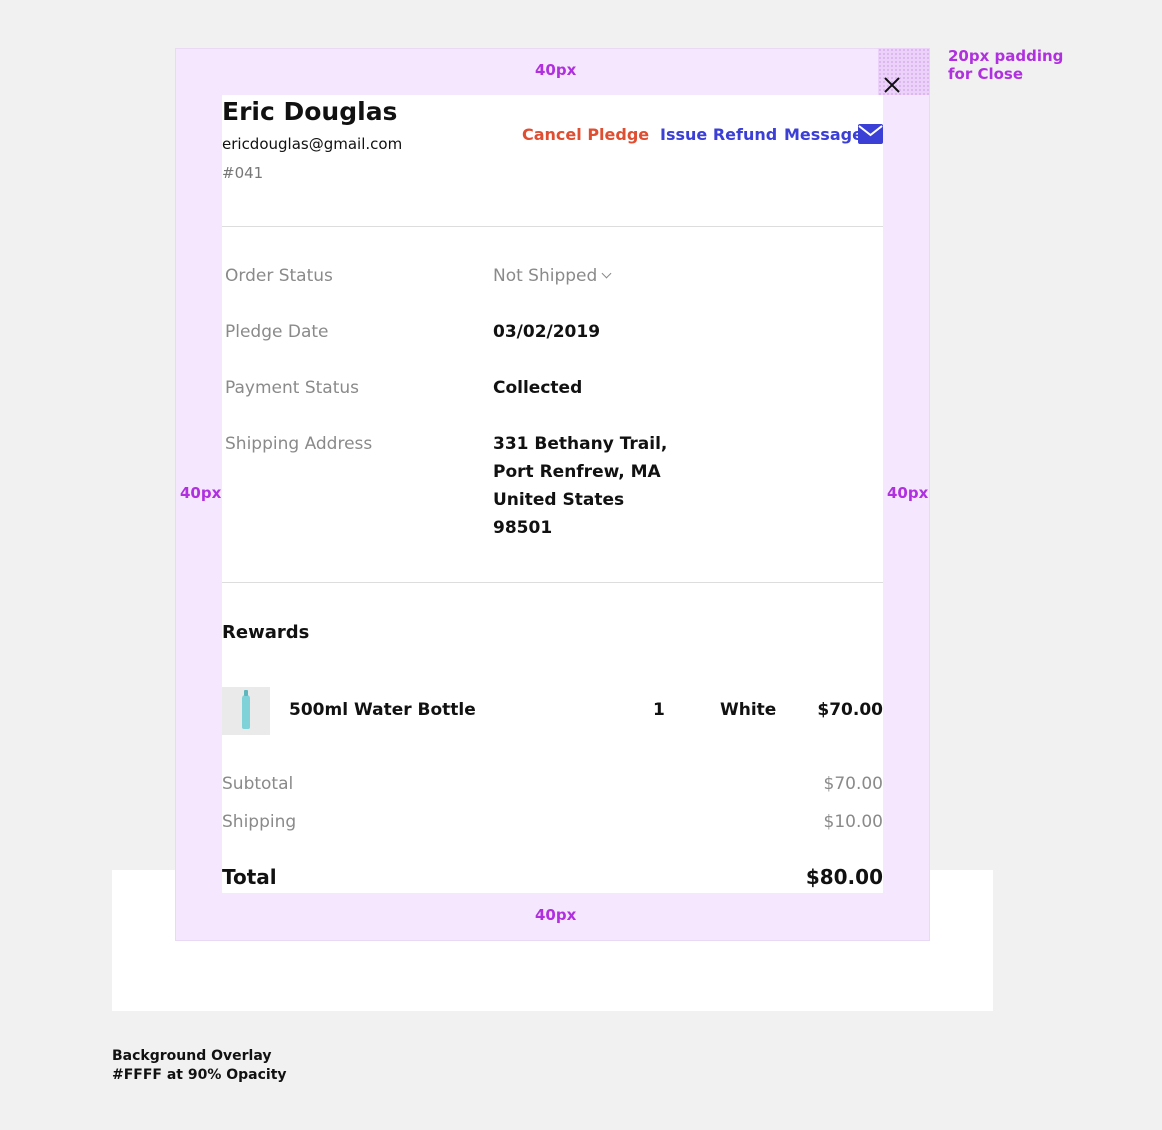  I want to click on close-icon, so click(892, 85).